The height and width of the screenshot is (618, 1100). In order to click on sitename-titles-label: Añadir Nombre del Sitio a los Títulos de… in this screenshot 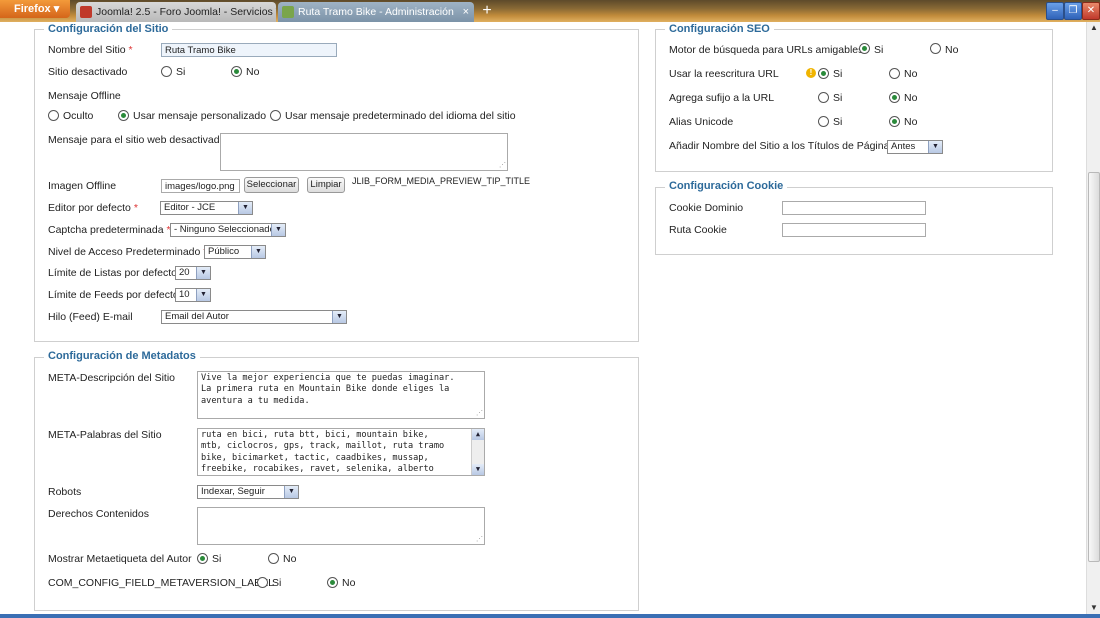, I will do `click(782, 146)`.